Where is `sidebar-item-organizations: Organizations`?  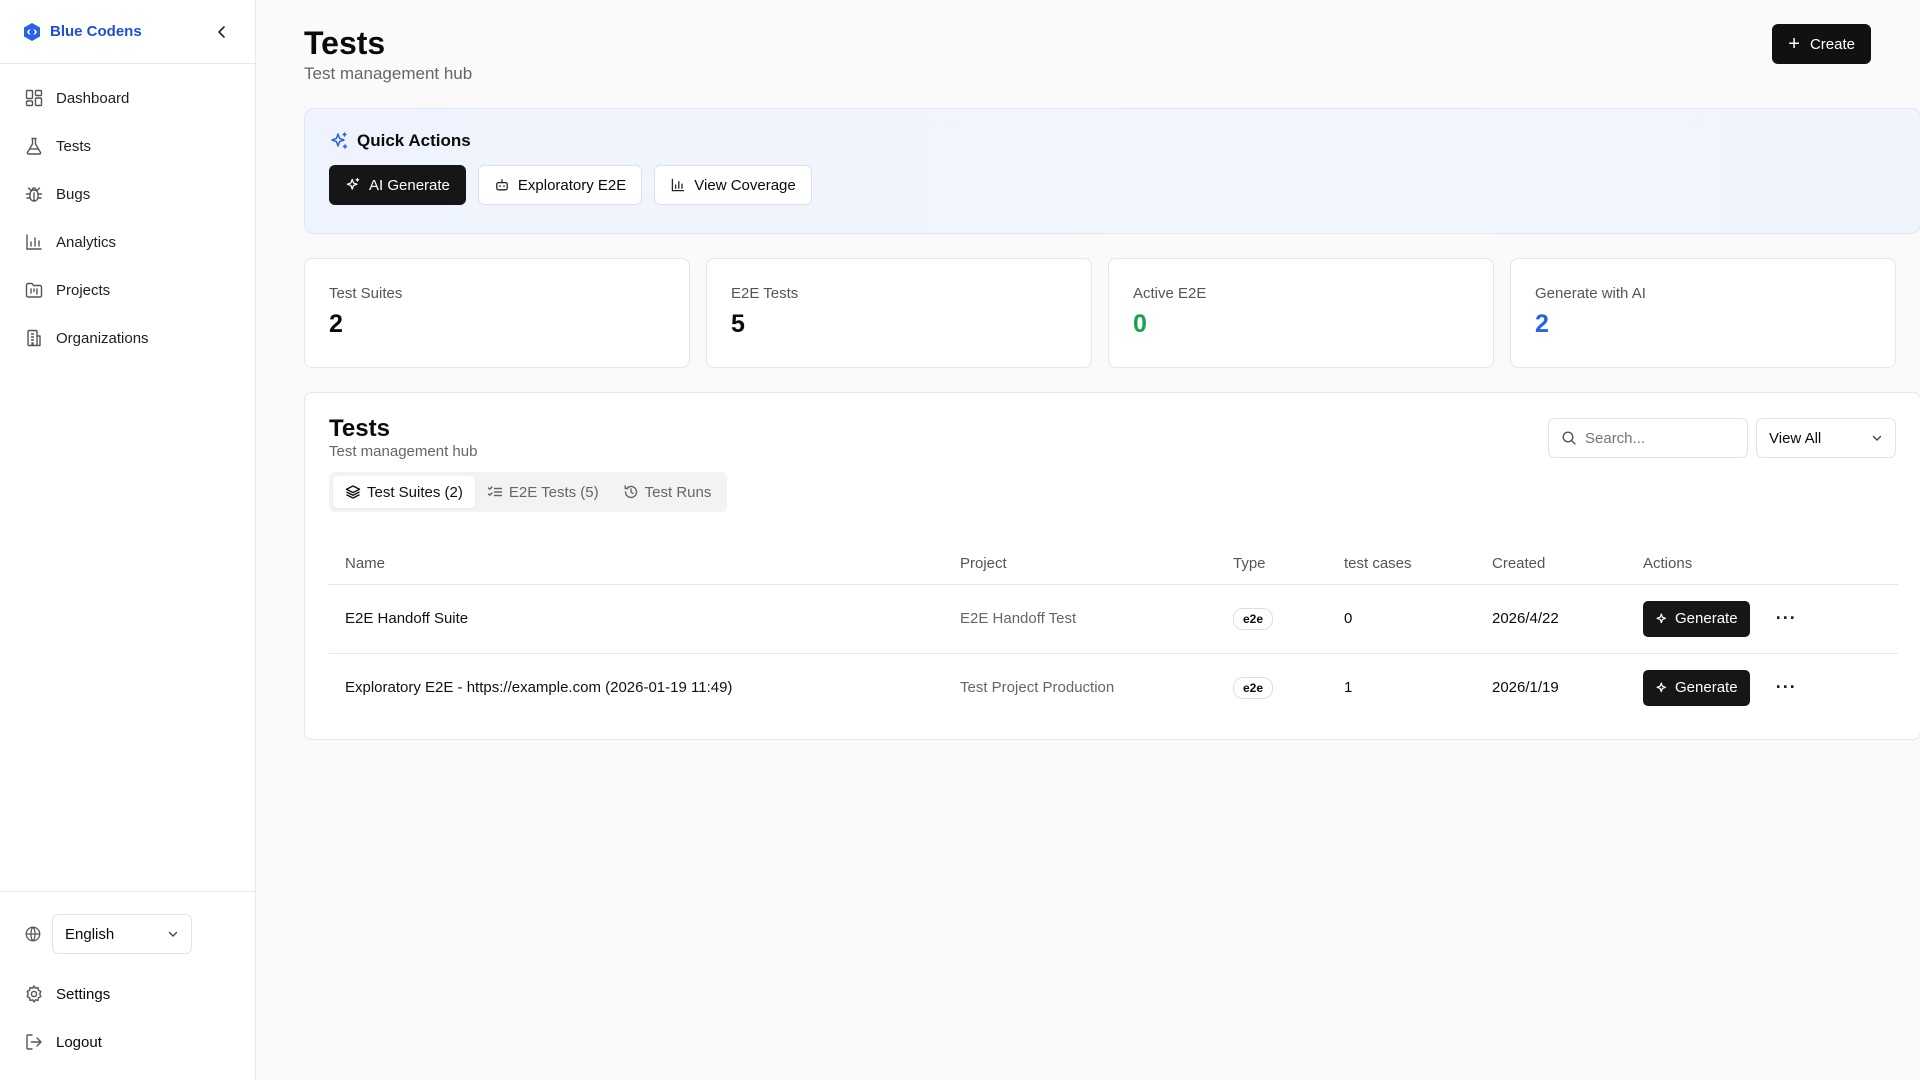
sidebar-item-organizations: Organizations is located at coordinates (127, 338).